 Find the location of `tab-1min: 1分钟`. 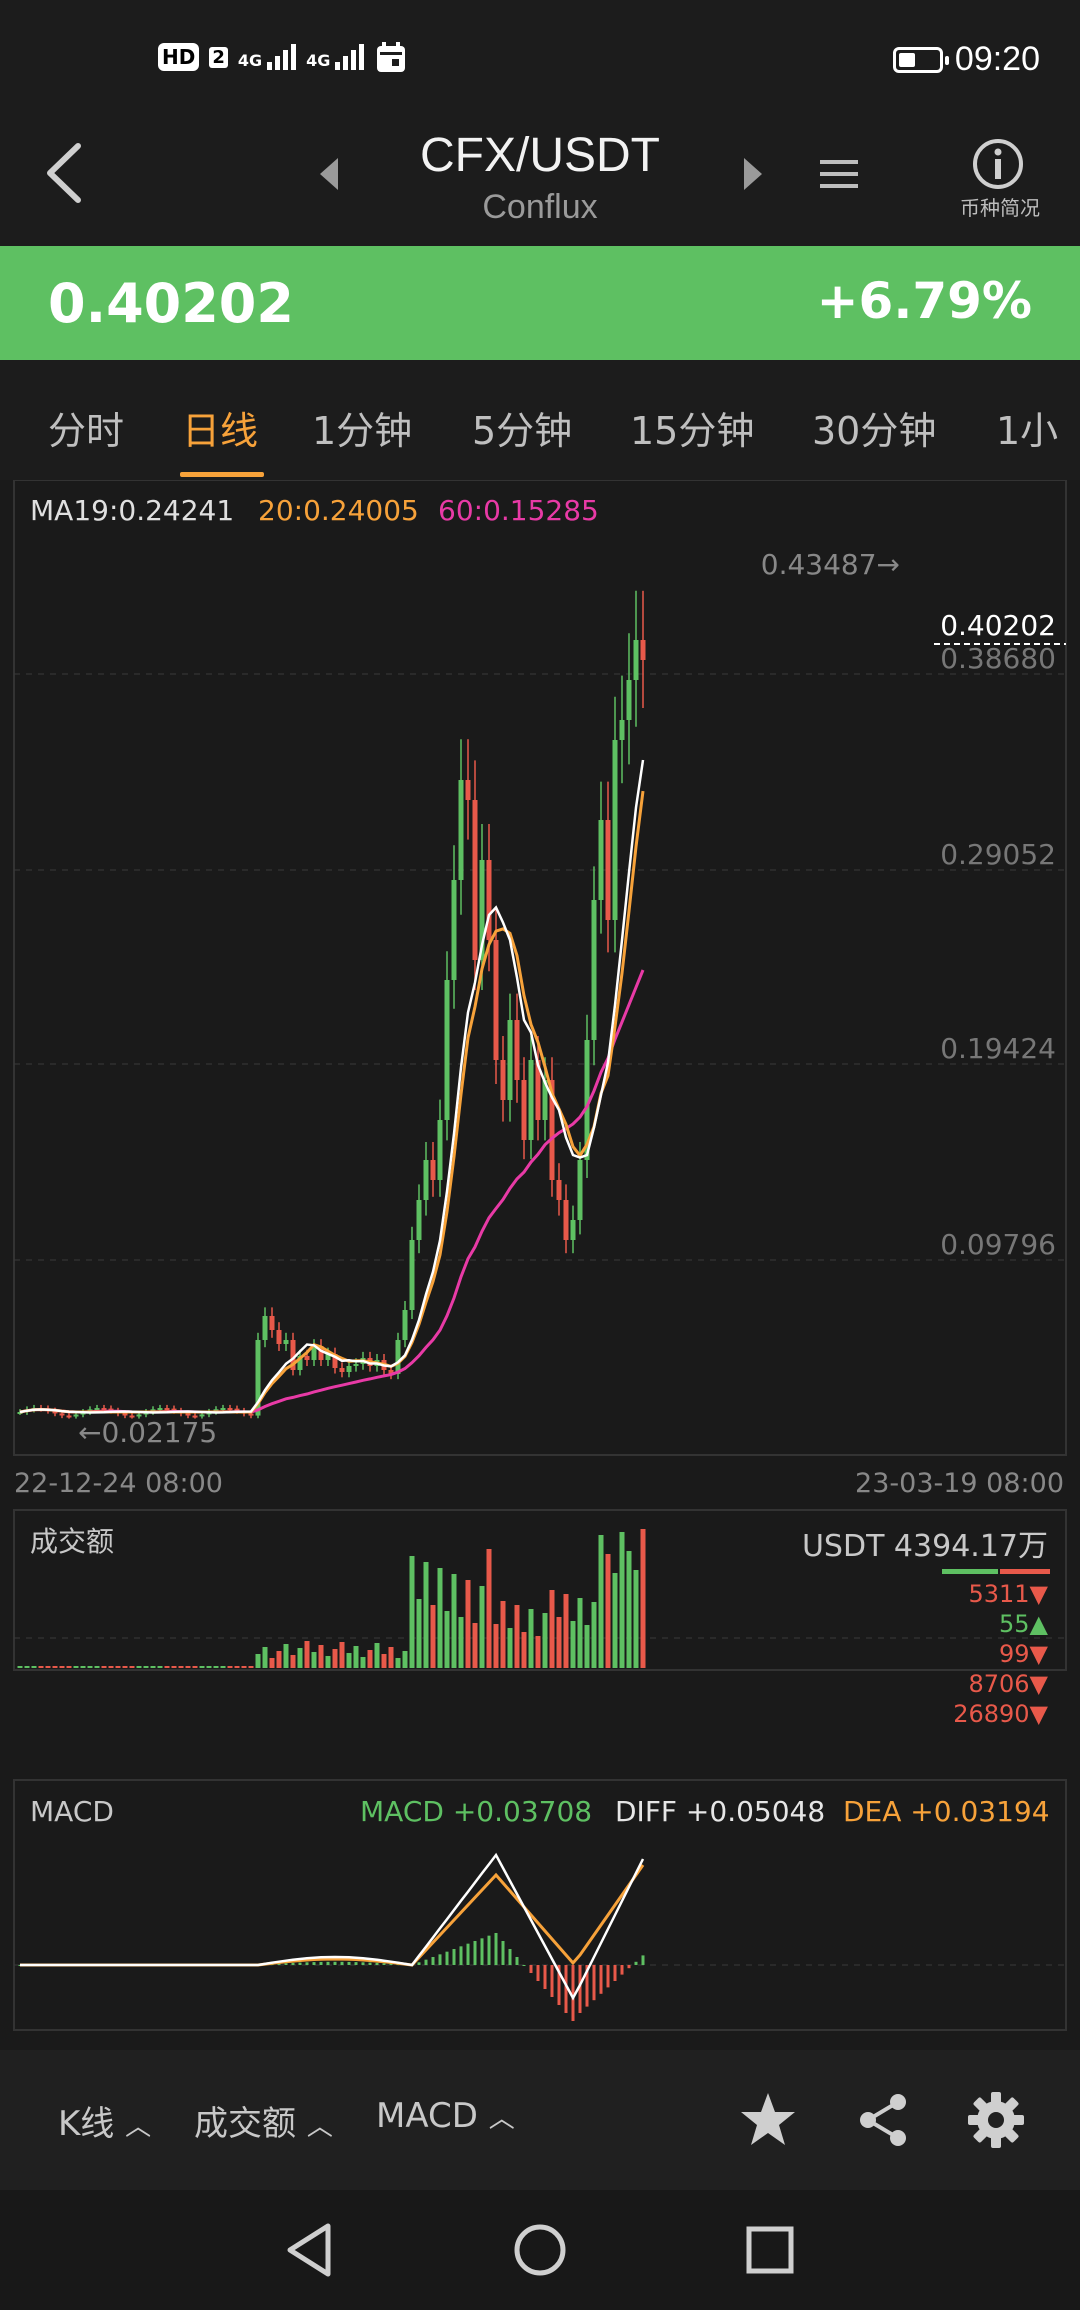

tab-1min: 1分钟 is located at coordinates (362, 427).